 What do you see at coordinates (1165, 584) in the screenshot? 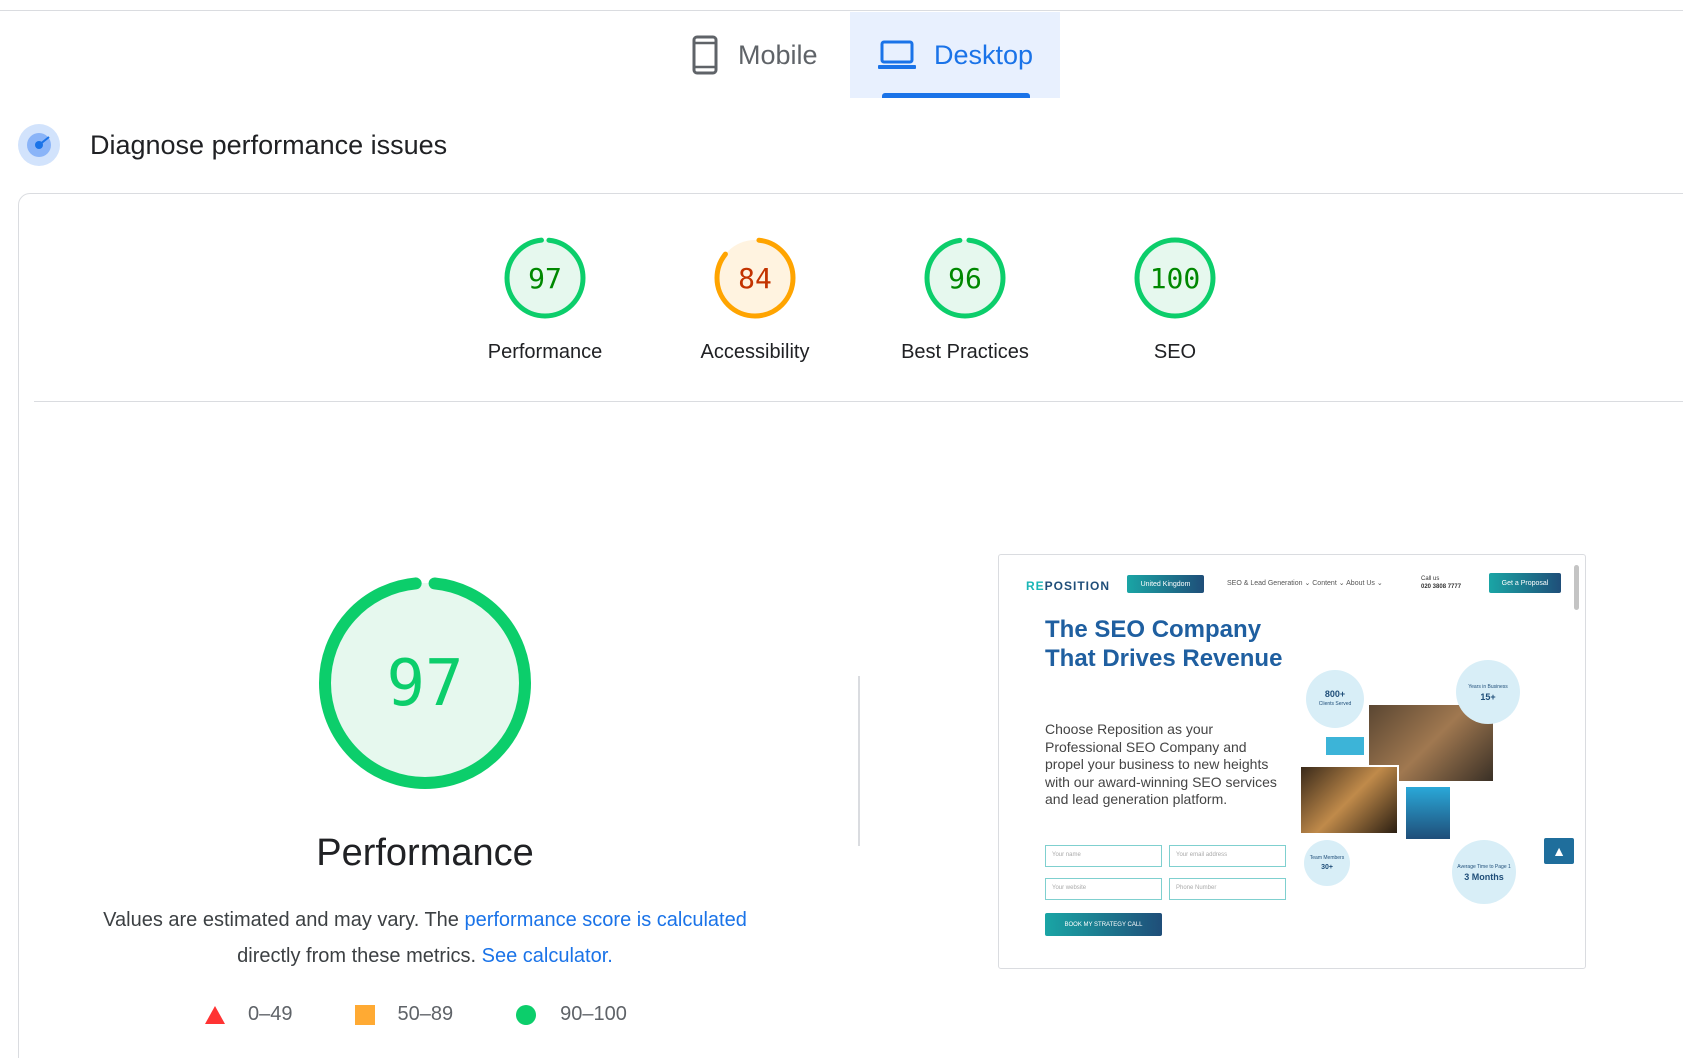
I see `region-badge: United Kingdom` at bounding box center [1165, 584].